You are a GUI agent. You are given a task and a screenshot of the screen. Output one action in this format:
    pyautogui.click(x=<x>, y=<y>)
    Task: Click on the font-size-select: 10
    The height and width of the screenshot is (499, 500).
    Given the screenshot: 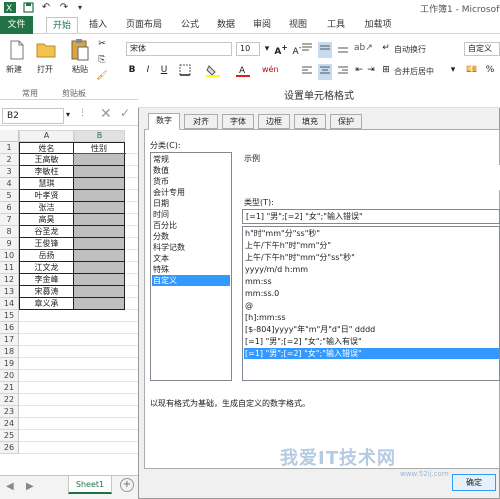 What is the action you would take?
    pyautogui.click(x=248, y=49)
    